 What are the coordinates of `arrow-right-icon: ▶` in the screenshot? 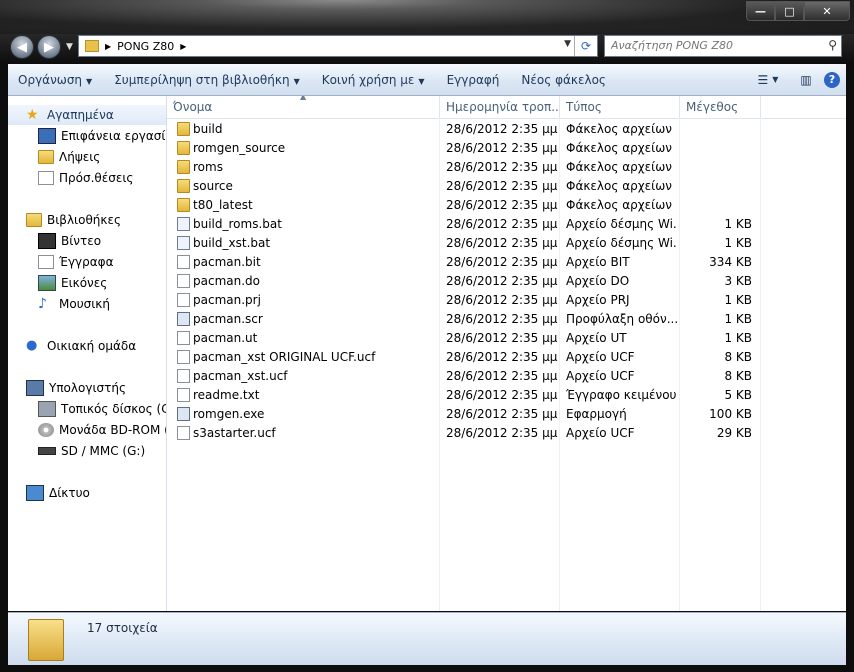 It's located at (49, 47).